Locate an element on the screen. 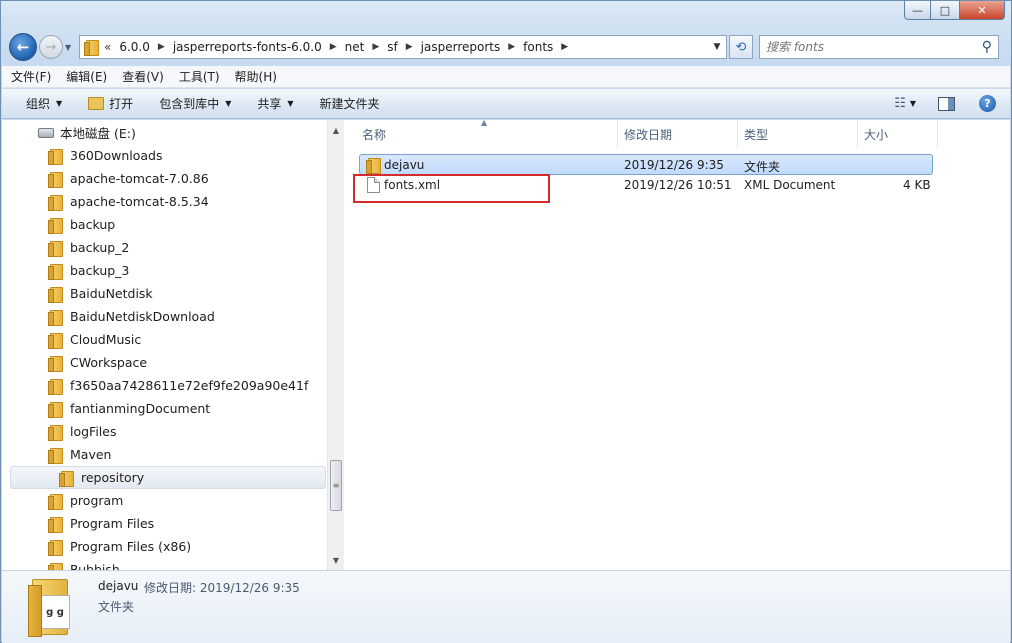 This screenshot has width=1012, height=643. menu-tools: 工具(T) is located at coordinates (199, 76).